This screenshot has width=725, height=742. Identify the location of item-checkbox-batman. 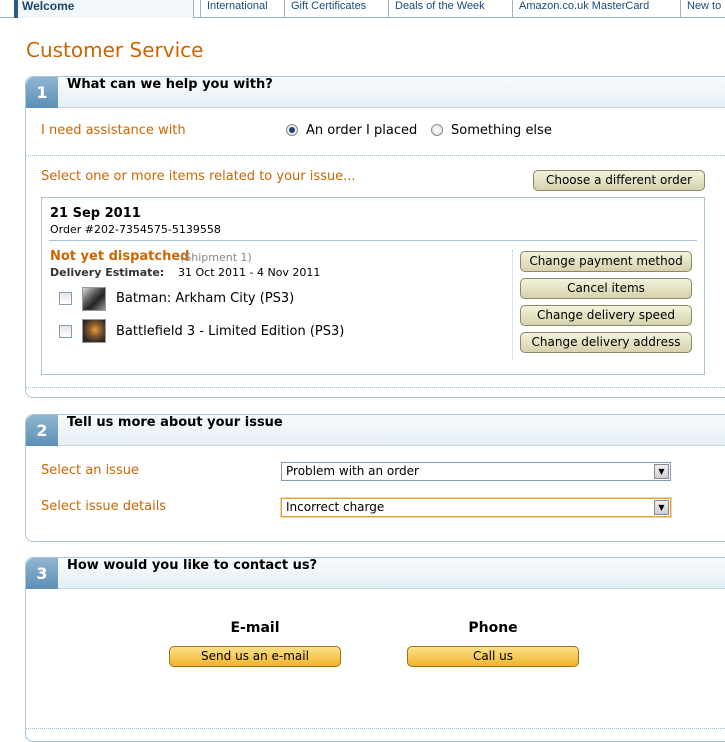
(65, 298).